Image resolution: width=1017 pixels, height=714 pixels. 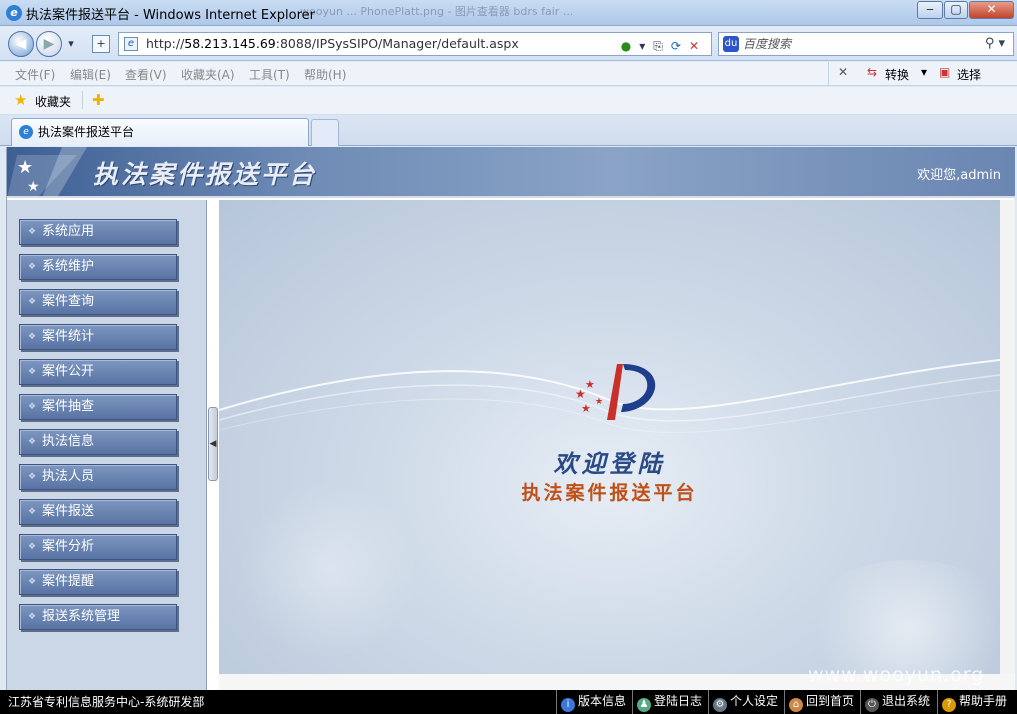 I want to click on sidebar-item-case-reminder: ❖ 案件提醒, so click(x=98, y=582).